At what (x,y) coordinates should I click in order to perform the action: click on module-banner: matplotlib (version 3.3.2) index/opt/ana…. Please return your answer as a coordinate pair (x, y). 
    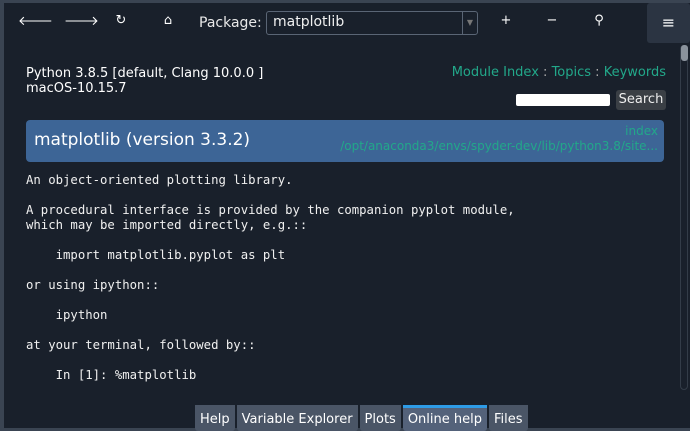
    Looking at the image, I should click on (345, 141).